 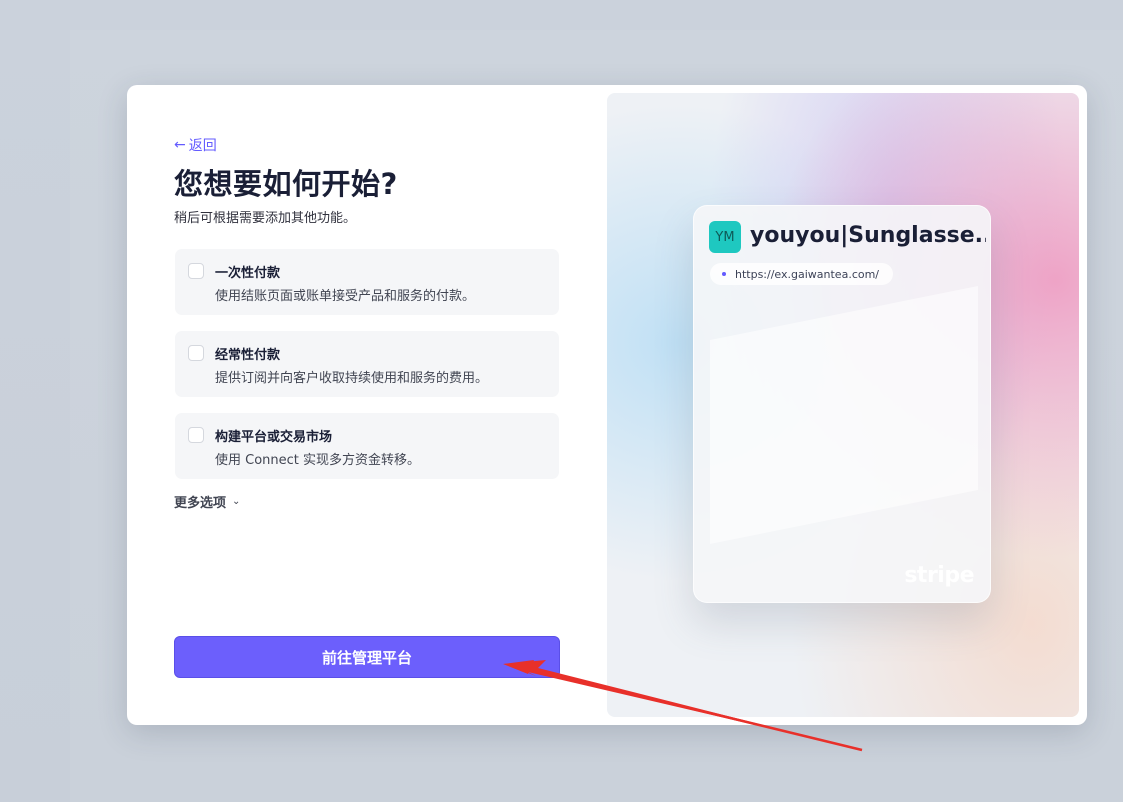 I want to click on page-preview-placeholder, so click(x=844, y=415).